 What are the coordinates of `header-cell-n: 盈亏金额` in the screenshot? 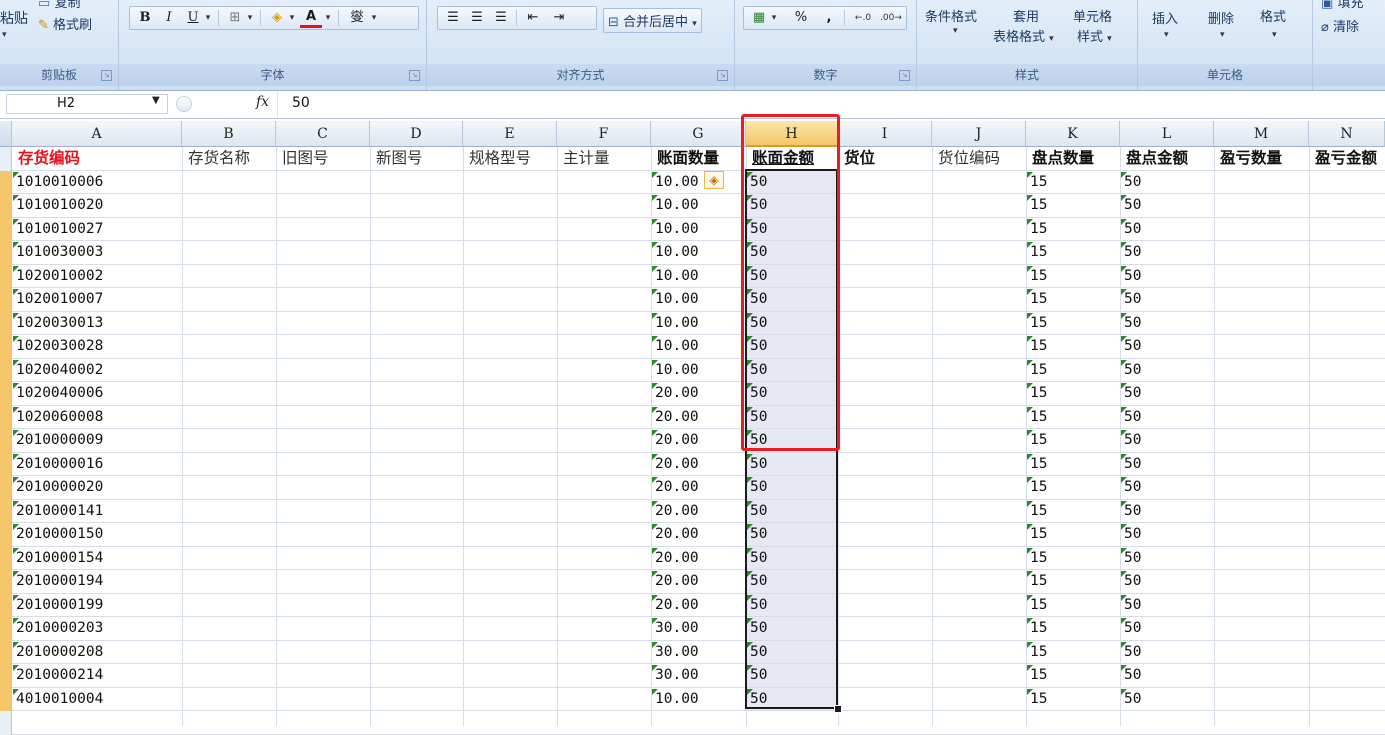 It's located at (1346, 159).